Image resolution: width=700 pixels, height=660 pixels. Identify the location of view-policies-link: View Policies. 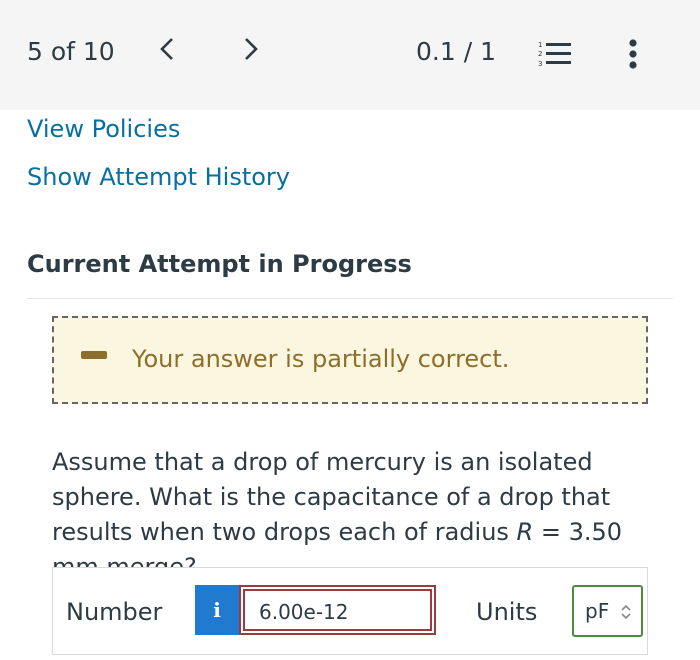
(103, 129).